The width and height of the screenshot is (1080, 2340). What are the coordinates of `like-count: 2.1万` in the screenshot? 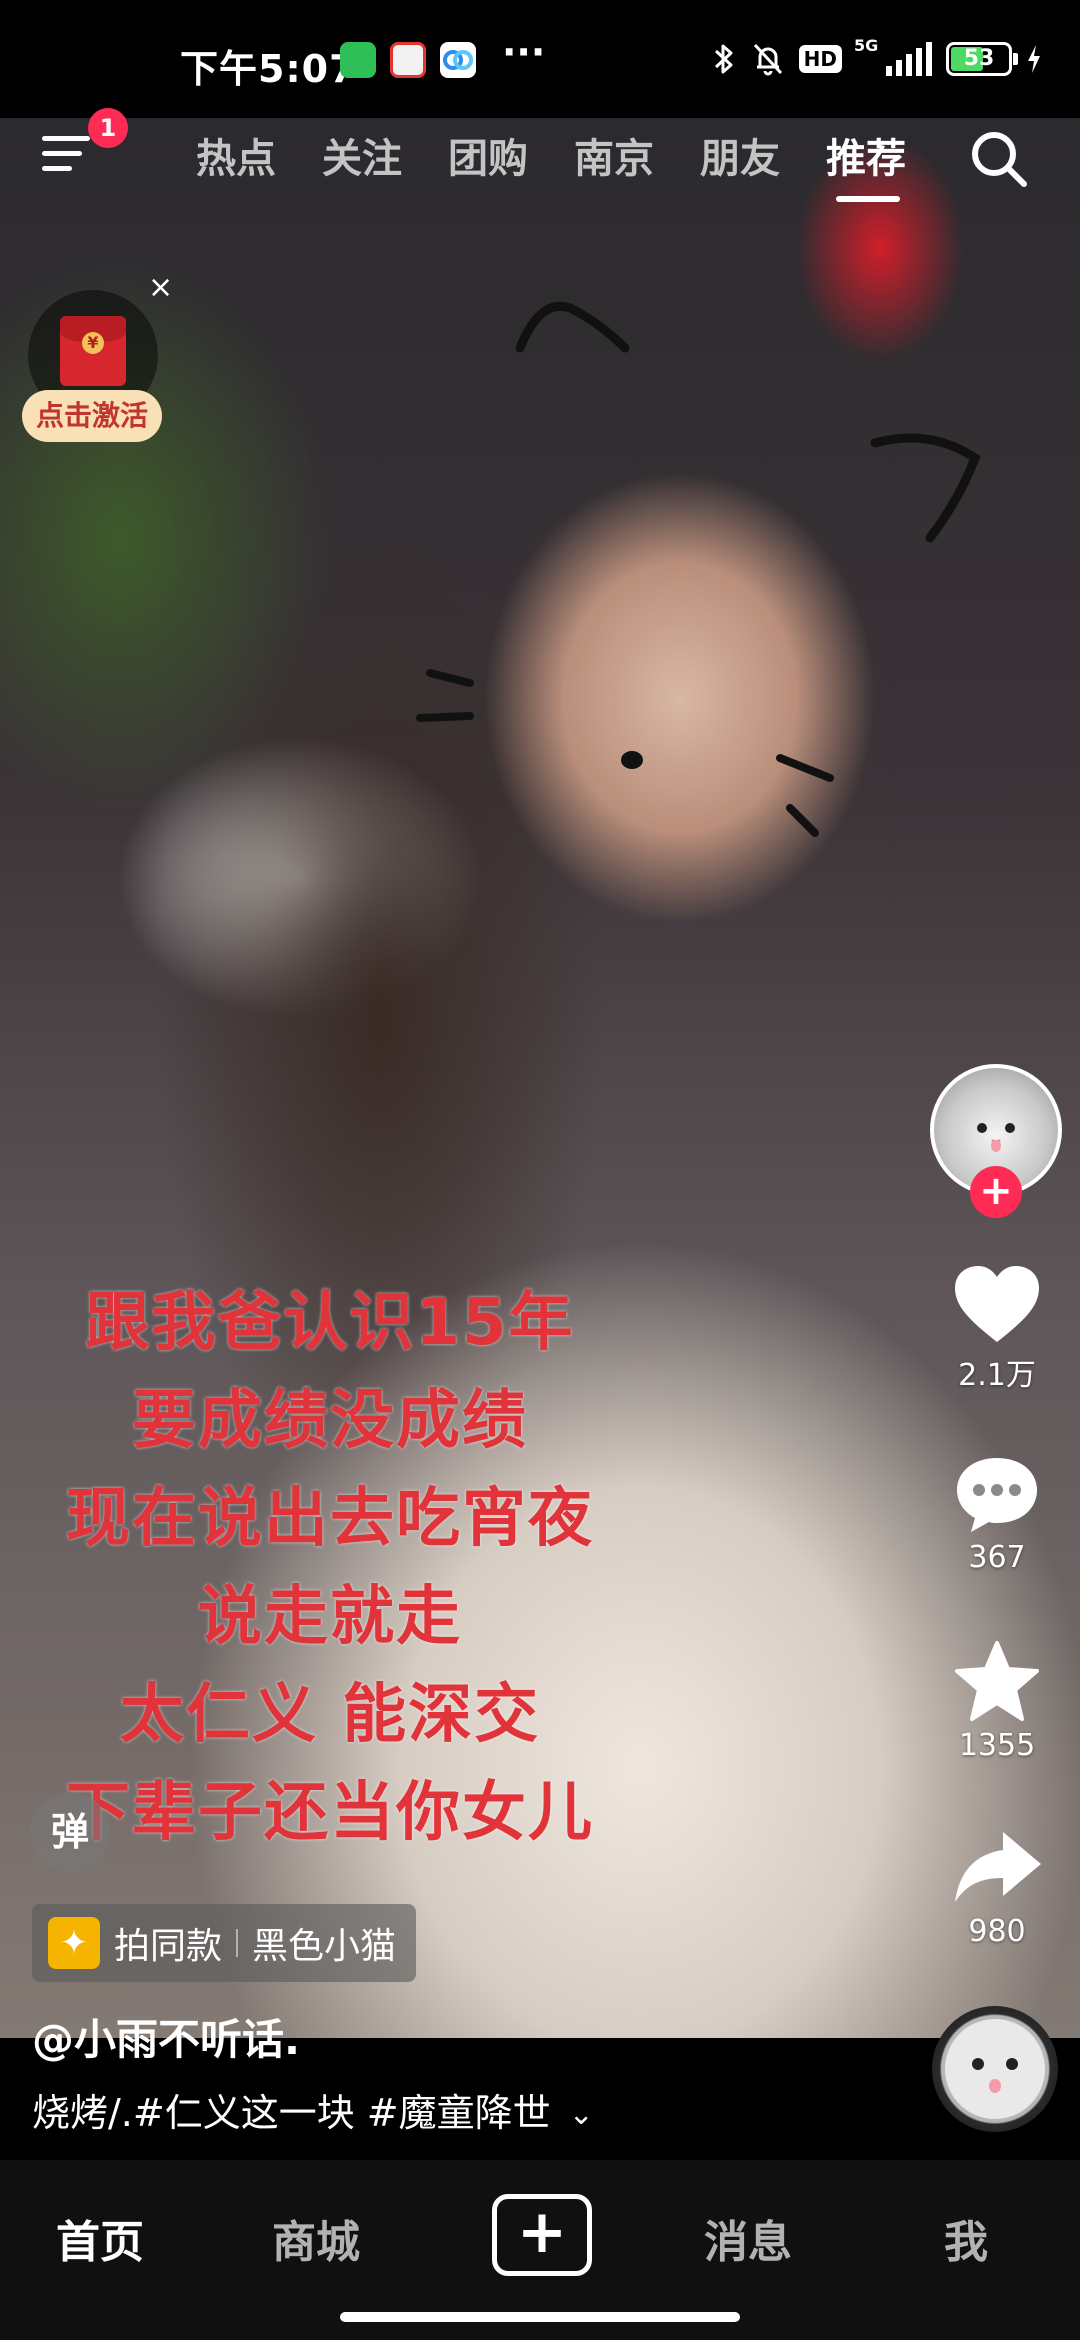 It's located at (997, 1375).